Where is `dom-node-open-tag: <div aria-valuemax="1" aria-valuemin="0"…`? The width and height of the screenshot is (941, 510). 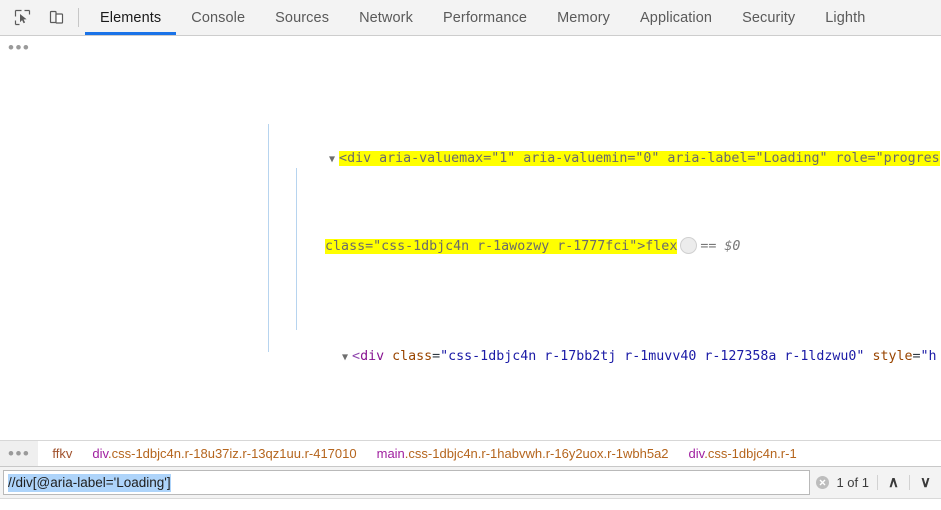
dom-node-open-tag: <div aria-valuemax="1" aria-valuemin="0"… is located at coordinates (639, 158).